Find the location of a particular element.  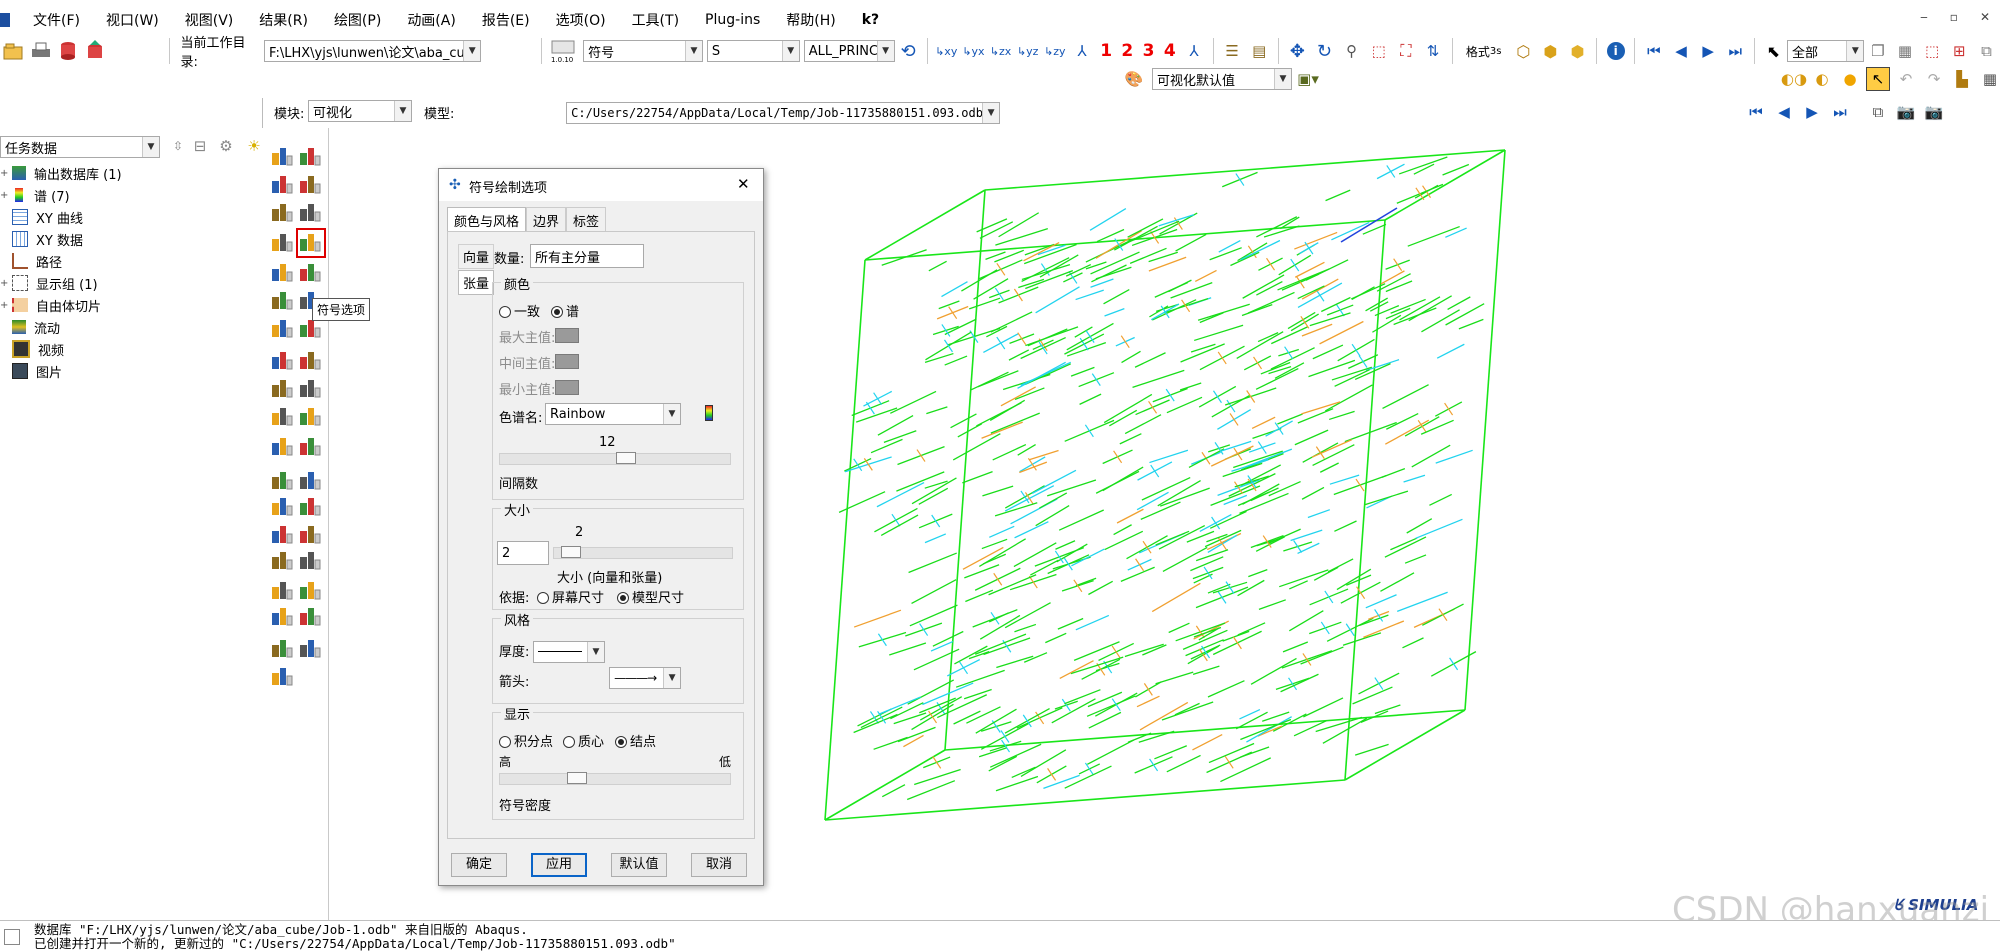

spectrum-icon is located at coordinates (709, 413).